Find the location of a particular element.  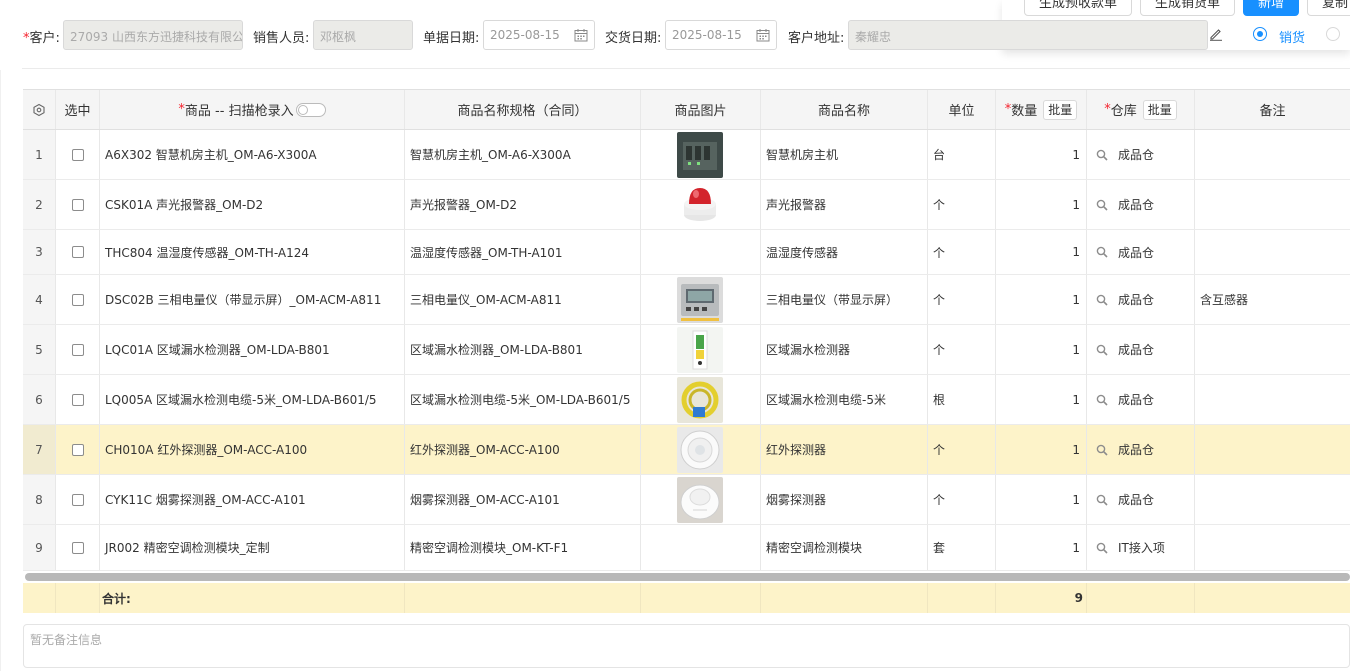

spec-cell: 智慧机房主机_OM-A6-X300A is located at coordinates (523, 154).